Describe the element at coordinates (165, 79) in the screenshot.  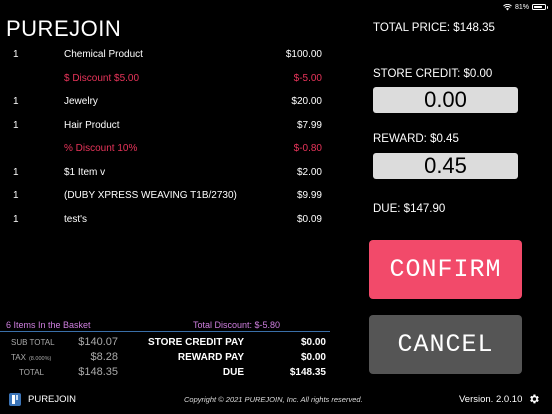
I see `discount-row: $ Discount $5.00 $-5.00` at that location.